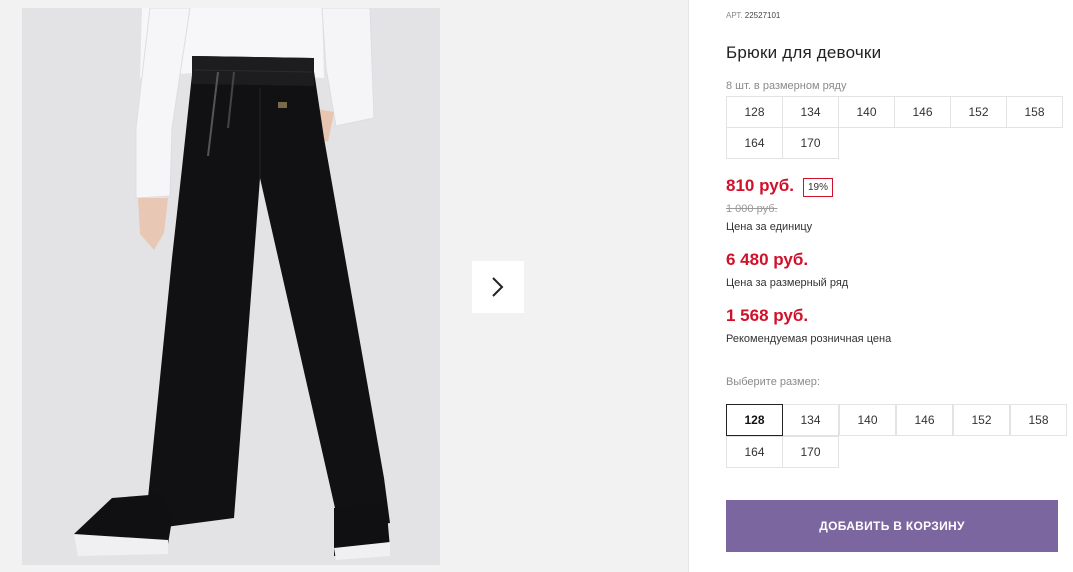 The width and height of the screenshot is (1073, 572). What do you see at coordinates (767, 259) in the screenshot?
I see `row-price: 6 480 руб.` at bounding box center [767, 259].